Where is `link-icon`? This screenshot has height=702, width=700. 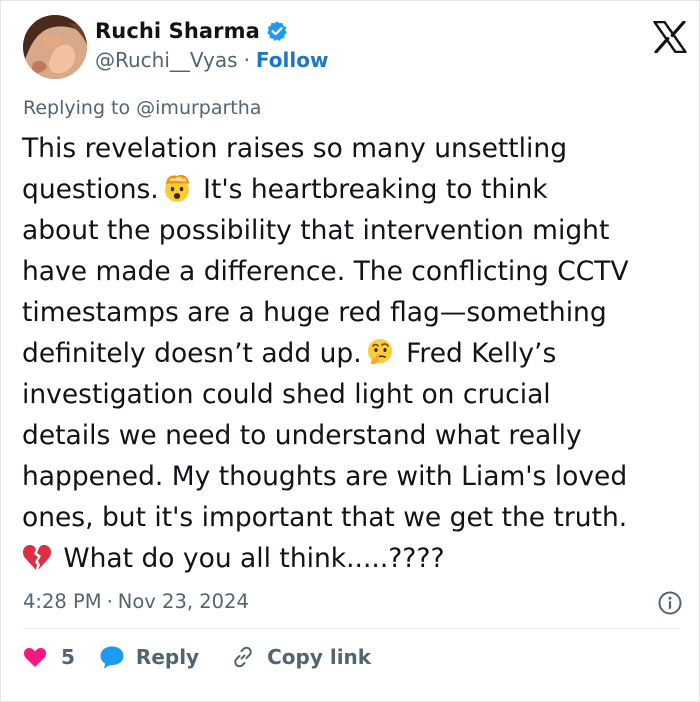
link-icon is located at coordinates (243, 657).